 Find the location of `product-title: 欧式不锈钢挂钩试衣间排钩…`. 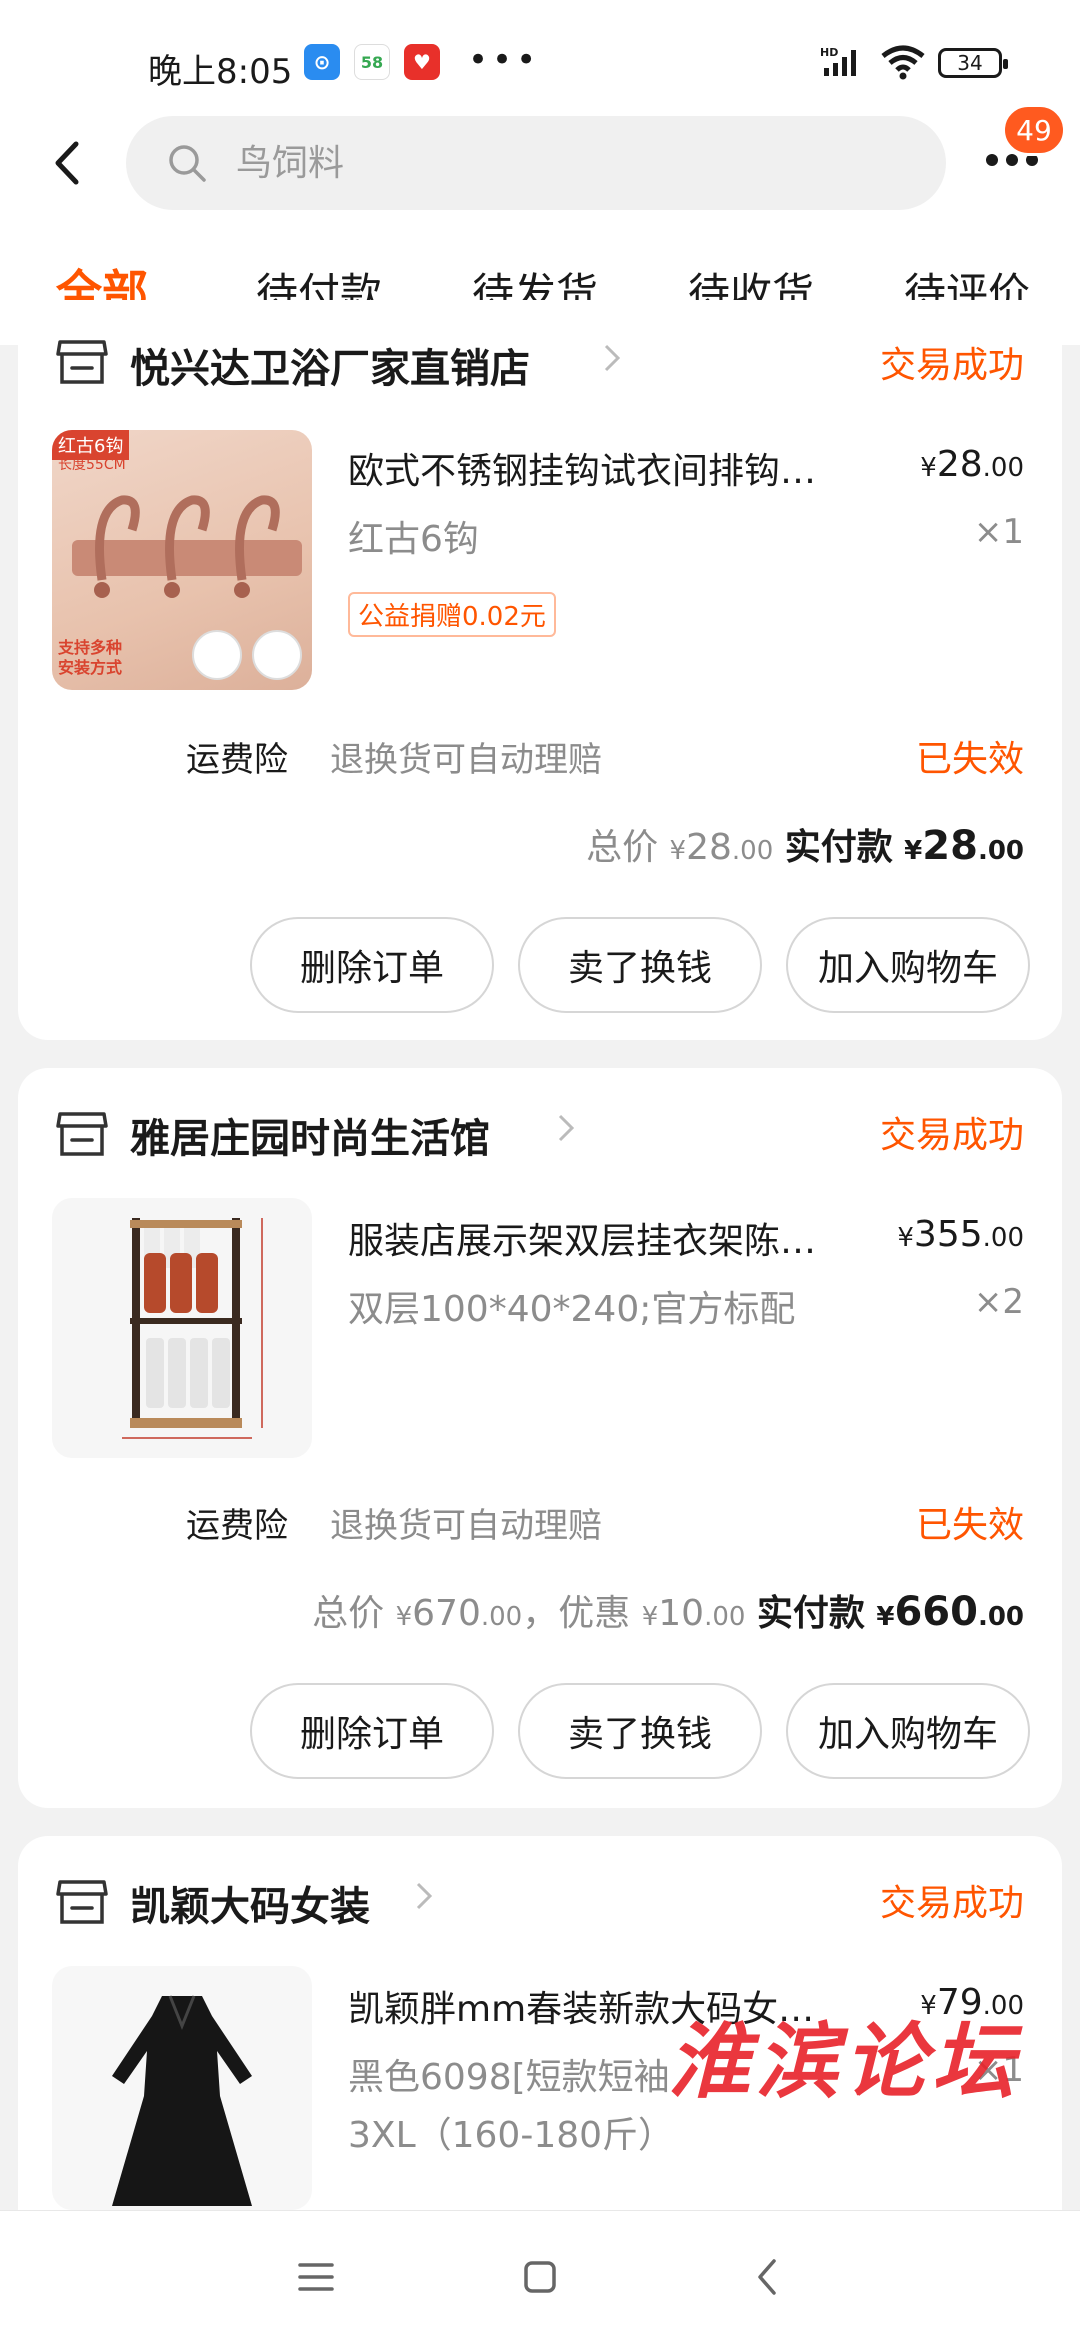

product-title: 欧式不锈钢挂钩试衣间排钩… is located at coordinates (618, 468).